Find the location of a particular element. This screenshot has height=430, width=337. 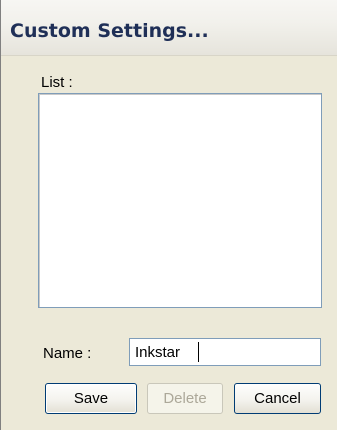

list-label: List : is located at coordinates (57, 82).